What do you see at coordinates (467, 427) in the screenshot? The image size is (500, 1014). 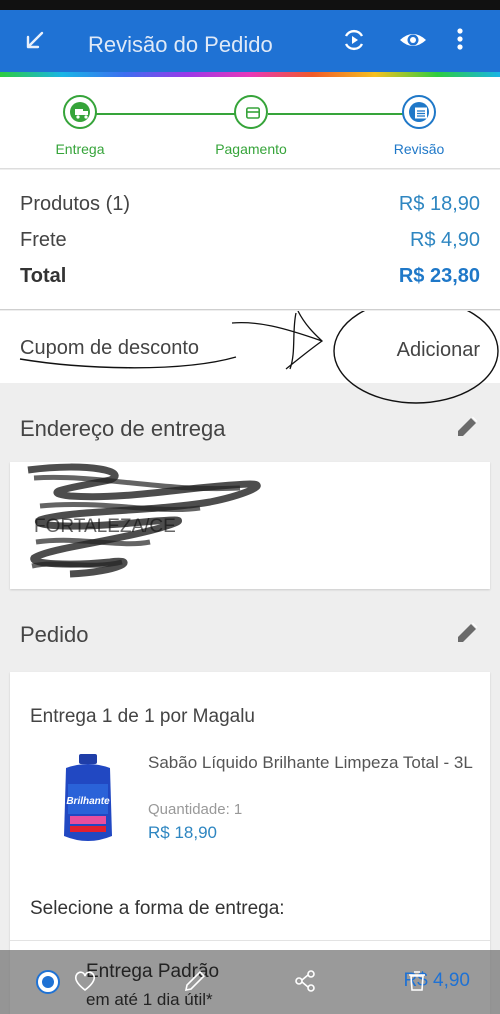 I see `edit-address-icon` at bounding box center [467, 427].